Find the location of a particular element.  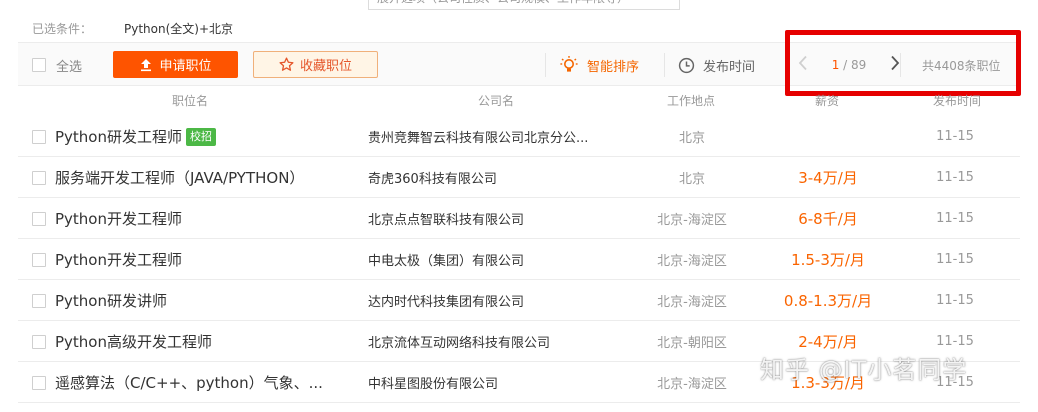

apply-job-button: 申请职位 is located at coordinates (175, 64).